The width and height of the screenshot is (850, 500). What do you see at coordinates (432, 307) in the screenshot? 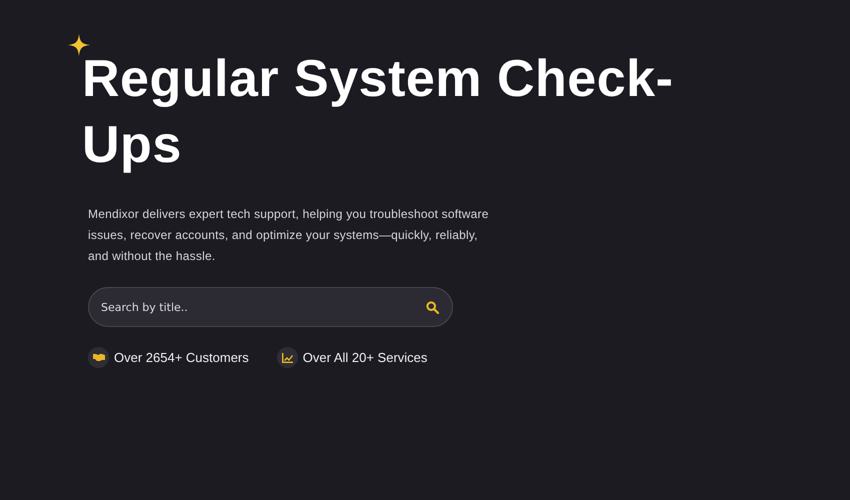
I see `search-icon` at bounding box center [432, 307].